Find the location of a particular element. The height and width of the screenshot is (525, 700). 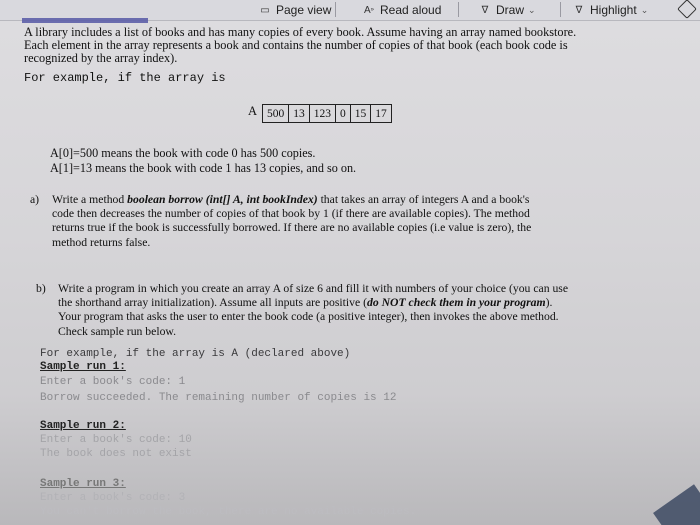

sample-run-line: Enter a book's code: 1 is located at coordinates (113, 382).